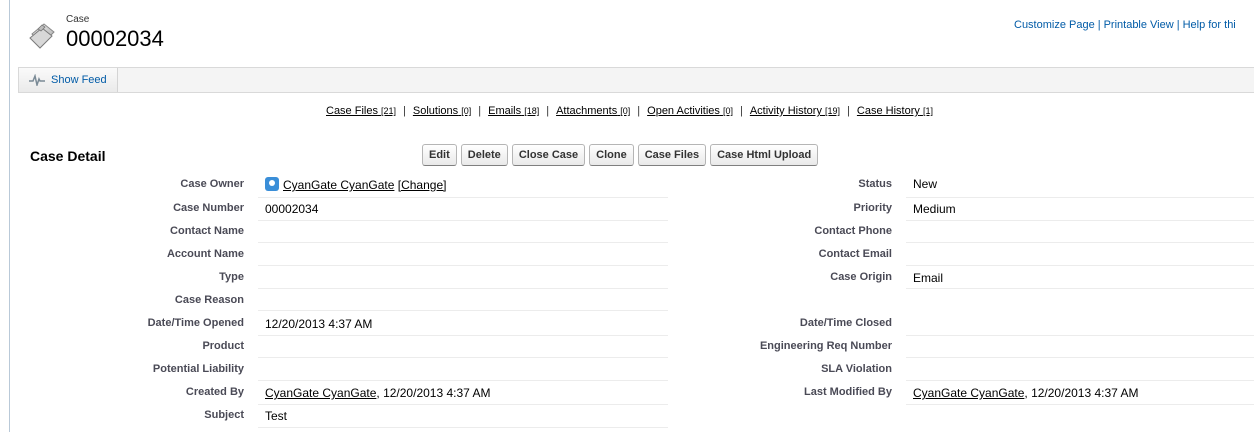 This screenshot has width=1254, height=432. Describe the element at coordinates (224, 415) in the screenshot. I see `field-label-subject: Subject` at that location.